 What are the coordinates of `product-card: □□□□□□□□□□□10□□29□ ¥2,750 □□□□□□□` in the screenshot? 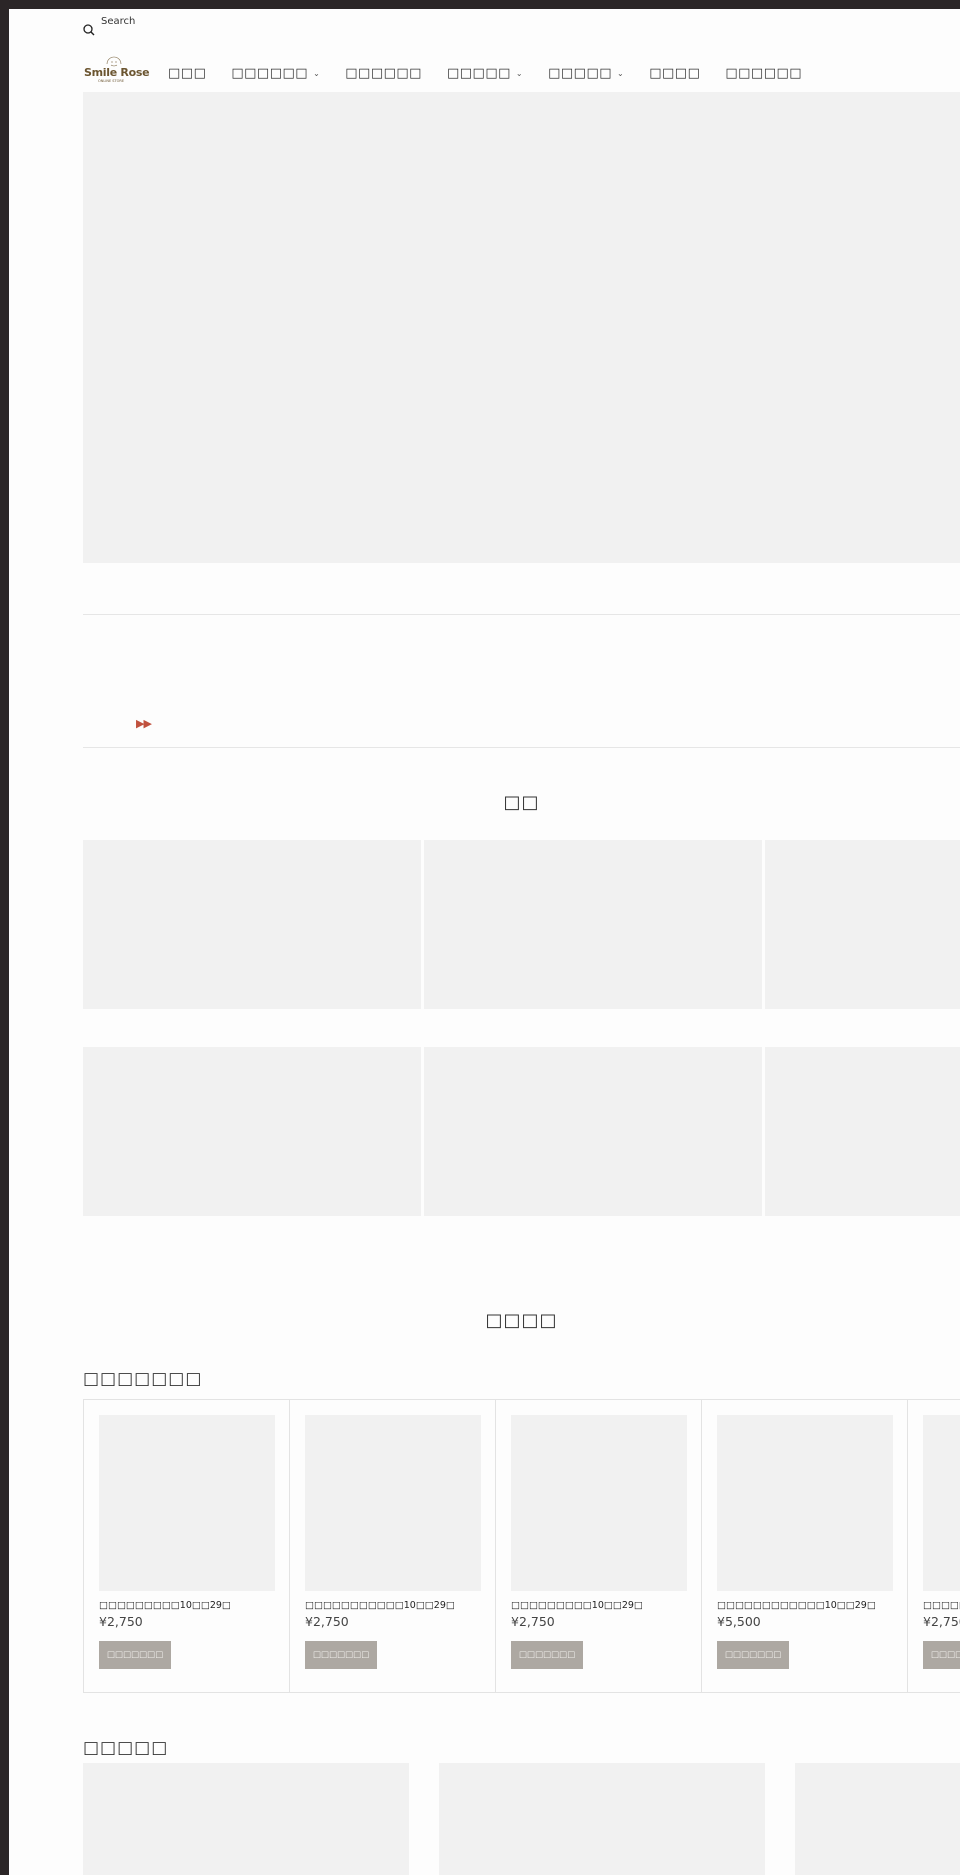 It's located at (393, 1546).